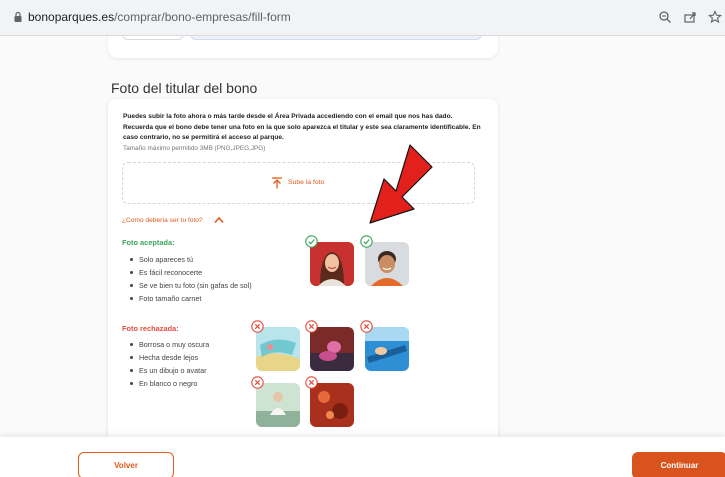 The width and height of the screenshot is (725, 477). Describe the element at coordinates (306, 182) in the screenshot. I see `upload-label: Sube la foto` at that location.